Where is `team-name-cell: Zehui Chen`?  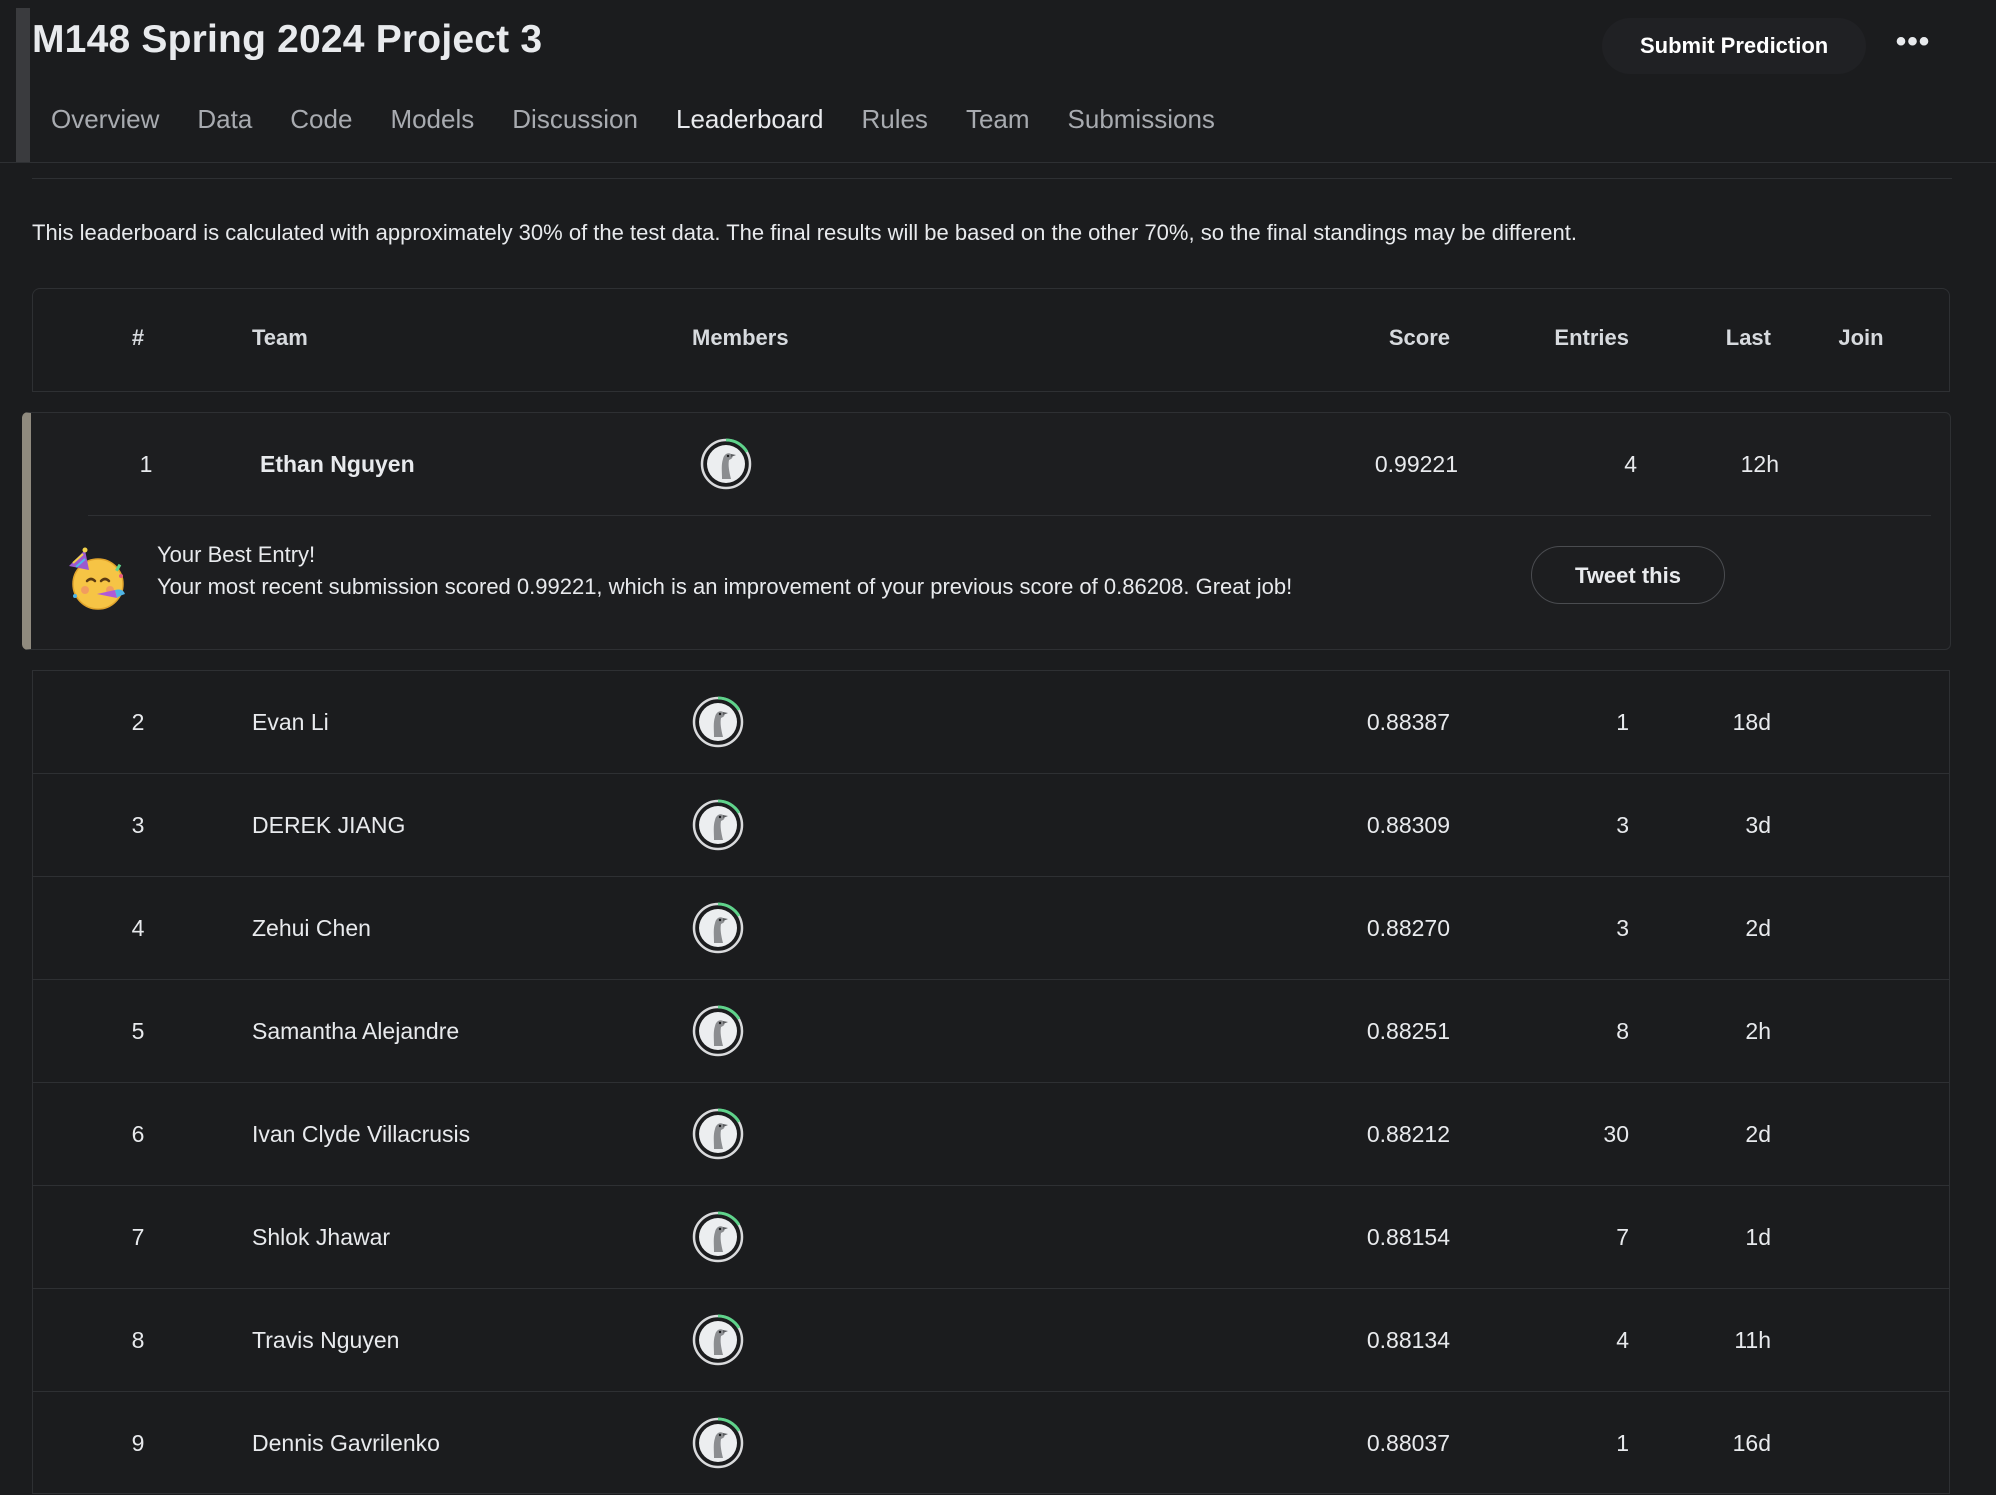
team-name-cell: Zehui Chen is located at coordinates (311, 928).